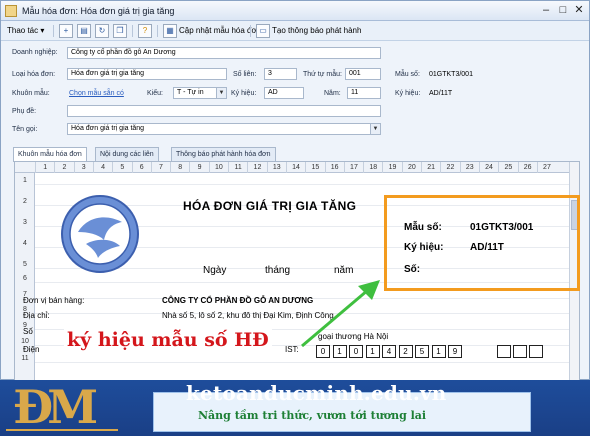 Image resolution: width=590 pixels, height=436 pixels. I want to click on column-header-cell: 18, so click(372, 167).